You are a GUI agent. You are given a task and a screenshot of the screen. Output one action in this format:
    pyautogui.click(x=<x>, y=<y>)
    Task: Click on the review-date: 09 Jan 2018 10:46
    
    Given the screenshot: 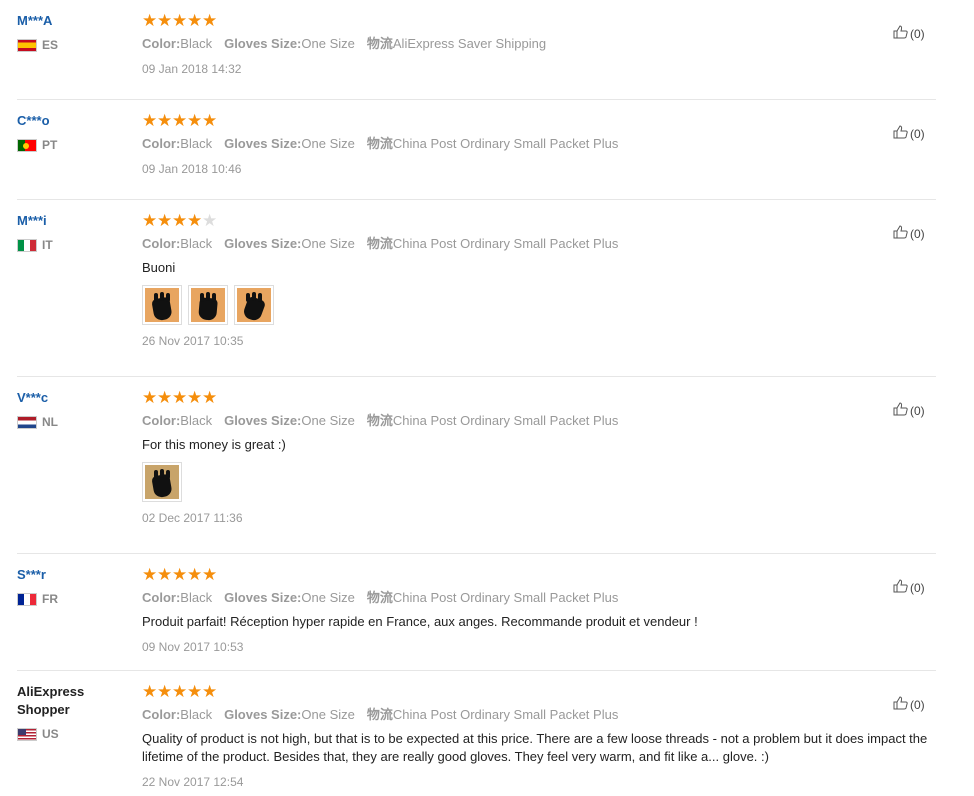 What is the action you would take?
    pyautogui.click(x=192, y=169)
    